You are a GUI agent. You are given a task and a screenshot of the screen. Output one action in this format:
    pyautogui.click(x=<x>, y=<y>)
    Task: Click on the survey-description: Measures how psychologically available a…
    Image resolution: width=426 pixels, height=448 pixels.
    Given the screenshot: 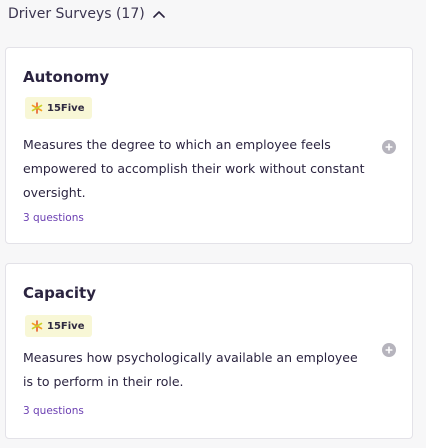 What is the action you would take?
    pyautogui.click(x=190, y=369)
    